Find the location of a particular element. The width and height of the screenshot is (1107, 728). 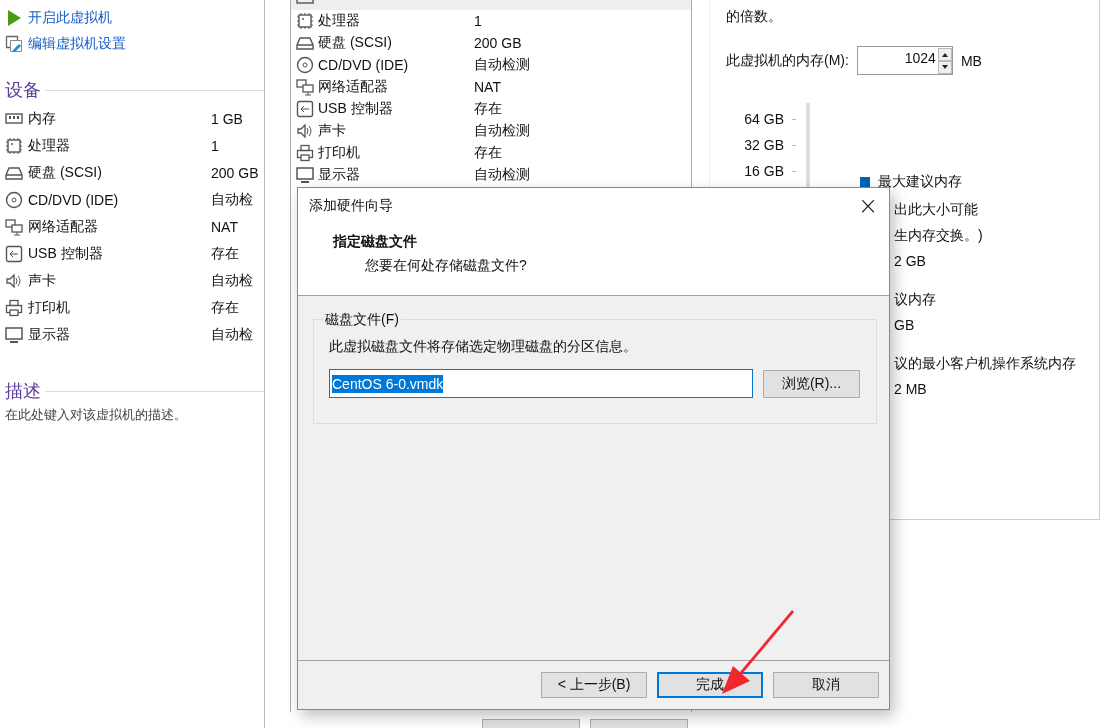

device-name: 显示器 is located at coordinates (119, 334).